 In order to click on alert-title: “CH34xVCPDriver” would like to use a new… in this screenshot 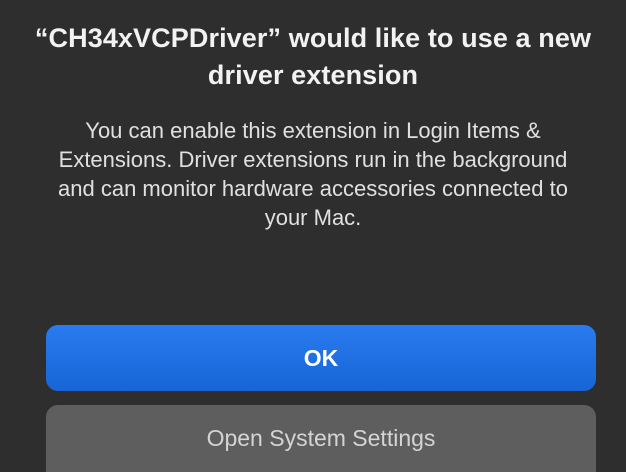, I will do `click(313, 56)`.